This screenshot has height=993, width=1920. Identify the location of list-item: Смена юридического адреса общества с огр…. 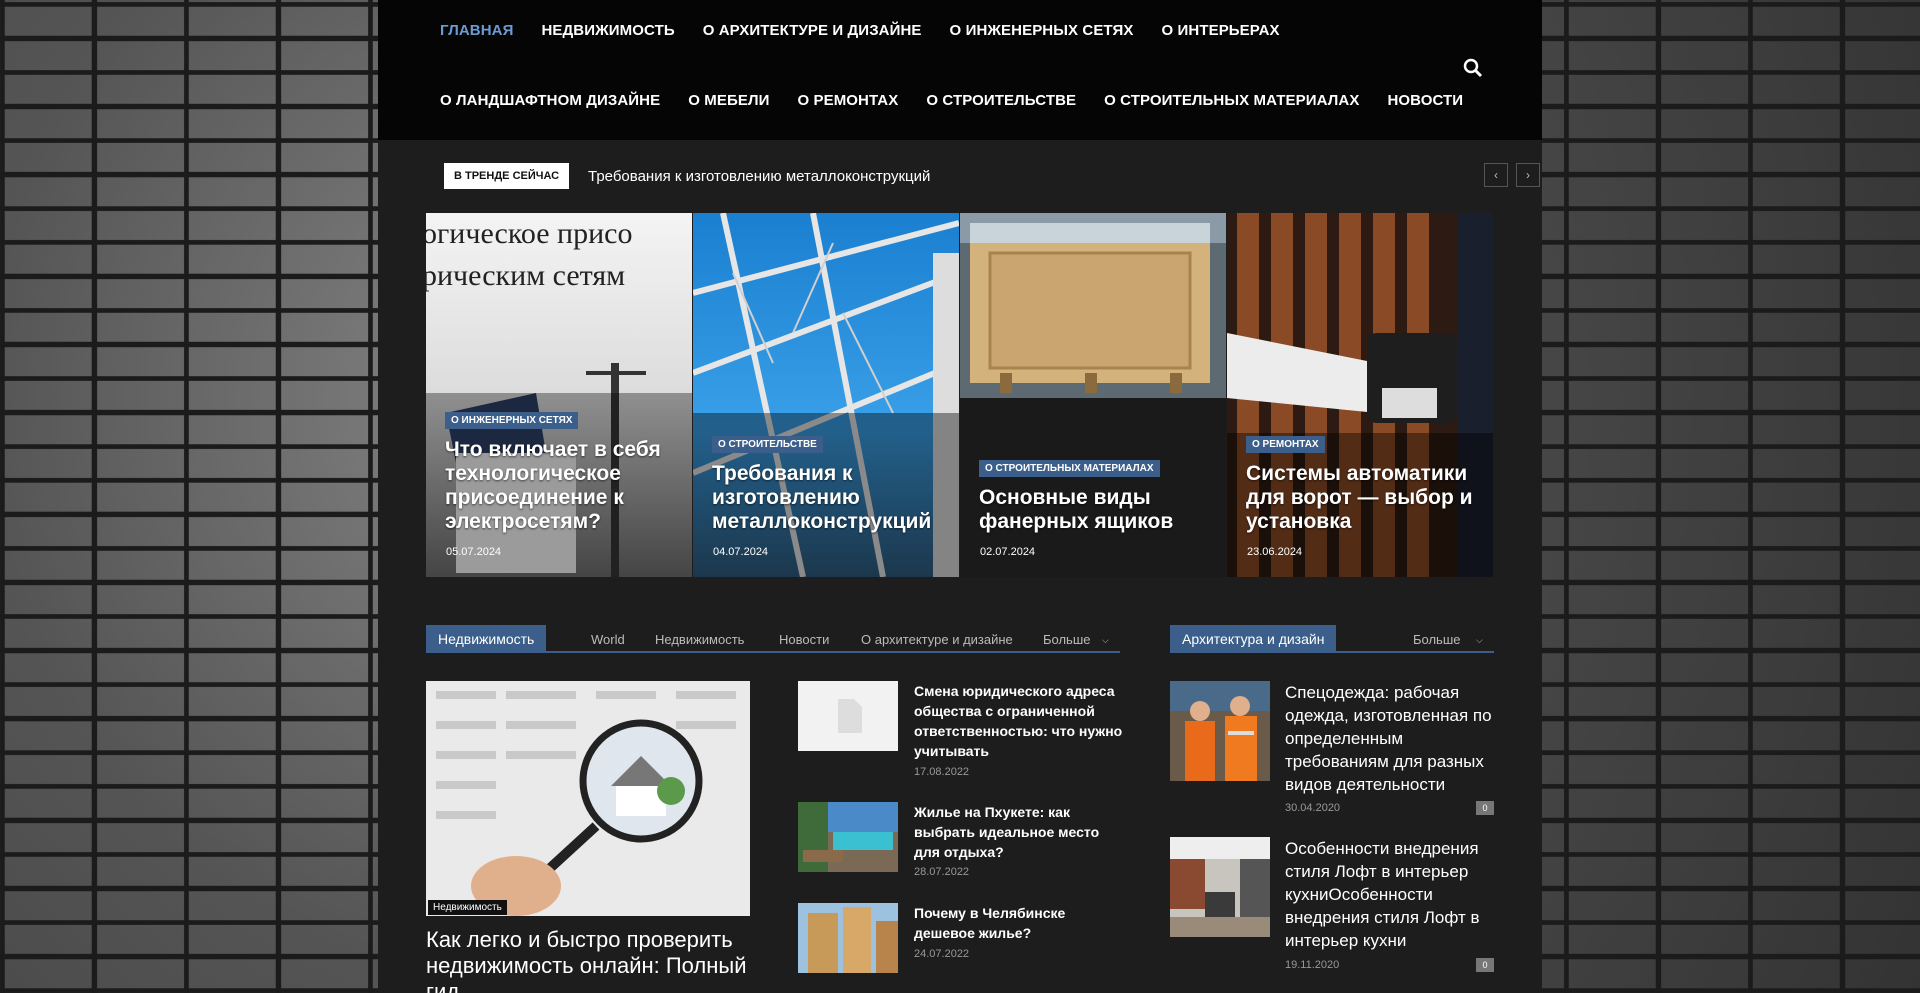
(963, 731).